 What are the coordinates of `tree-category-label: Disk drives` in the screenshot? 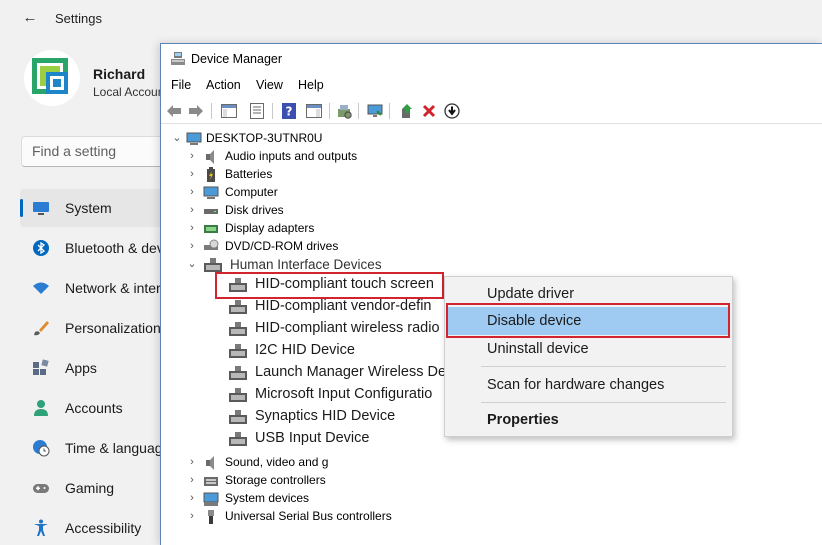 It's located at (254, 210).